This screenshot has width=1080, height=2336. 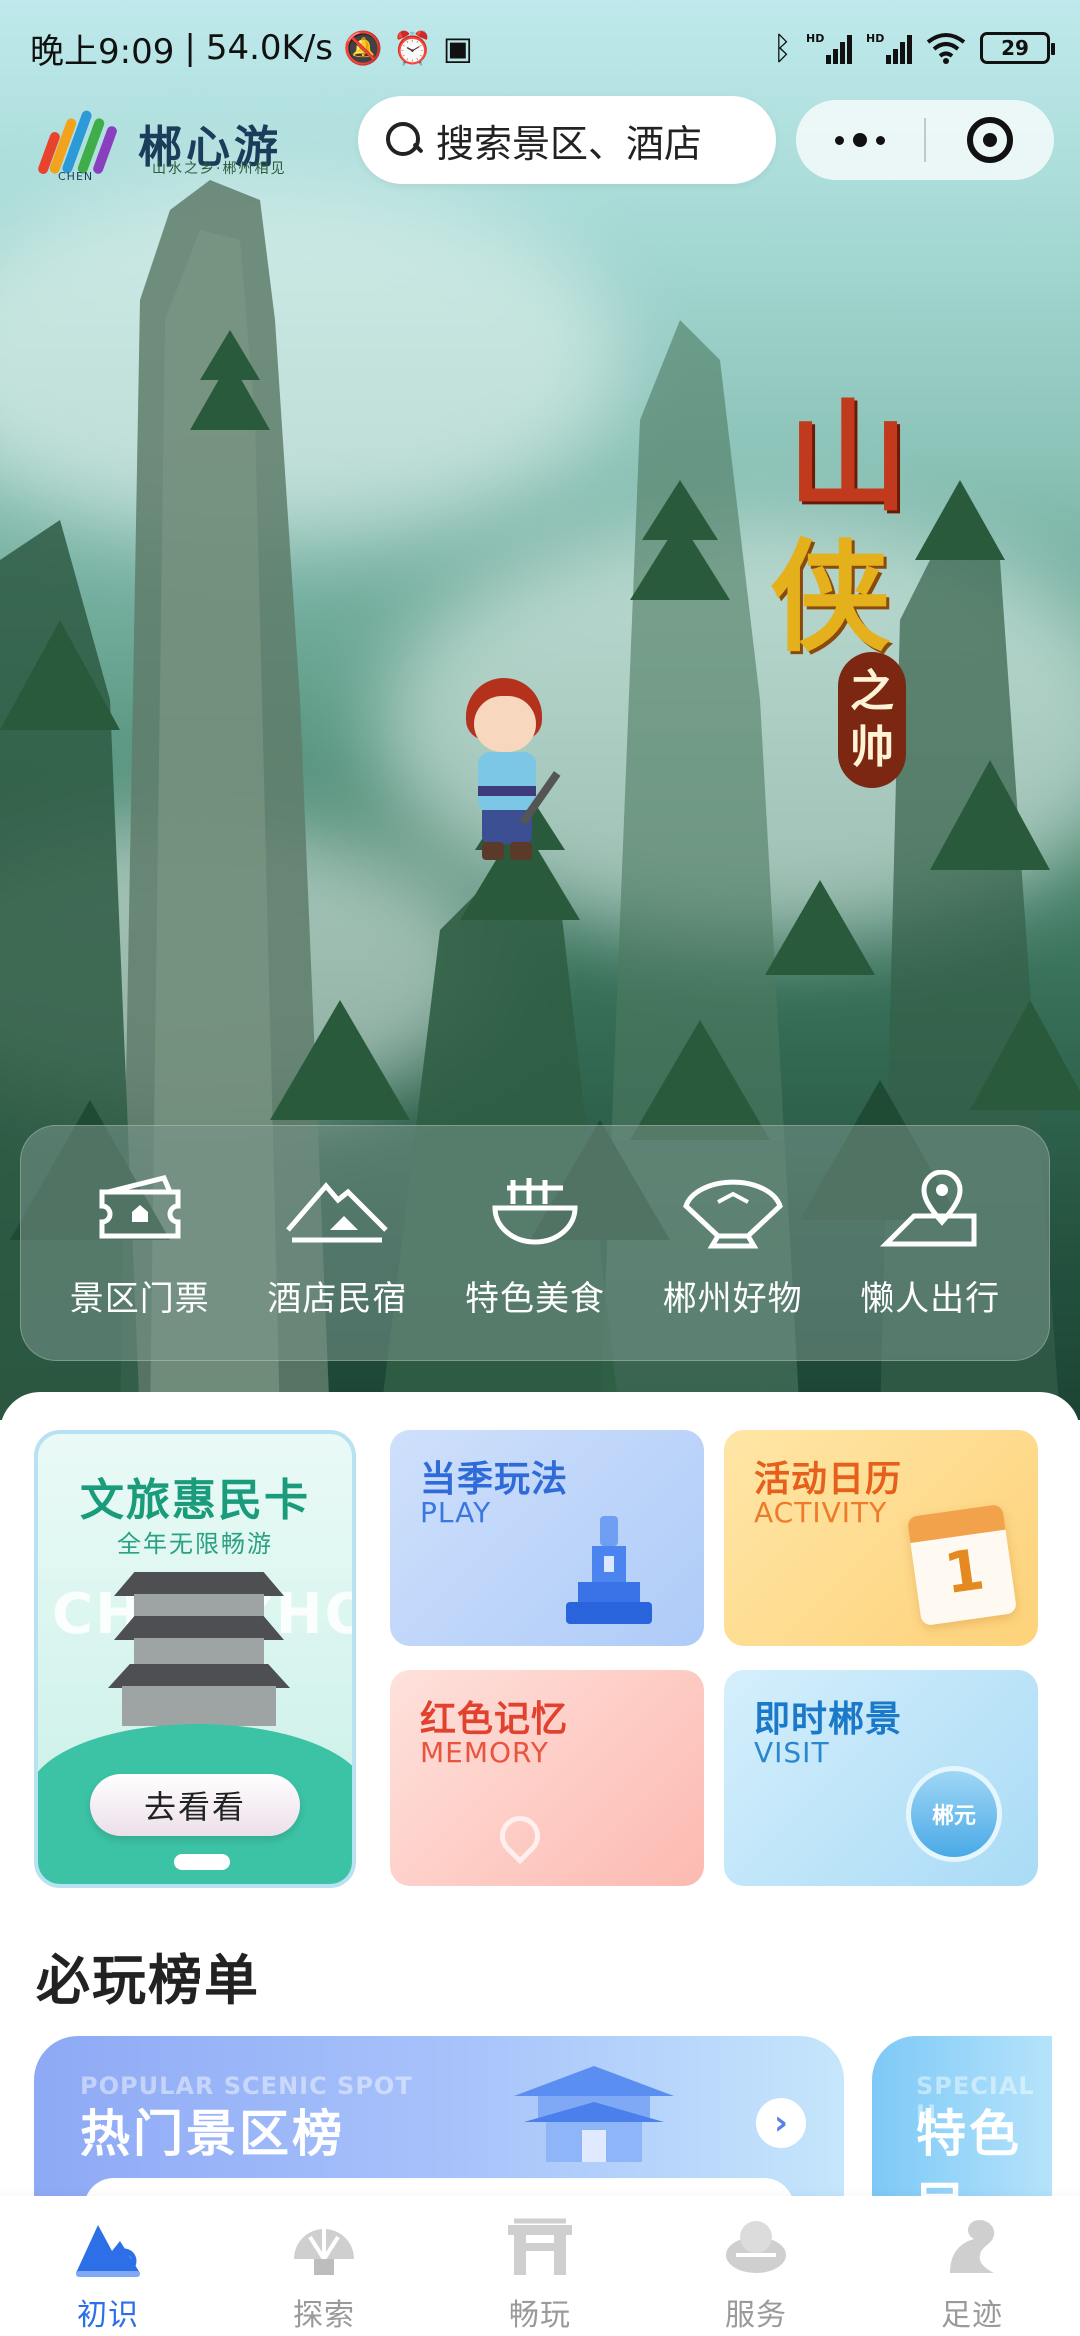 What do you see at coordinates (520, 1836) in the screenshot?
I see `location-pin-icon` at bounding box center [520, 1836].